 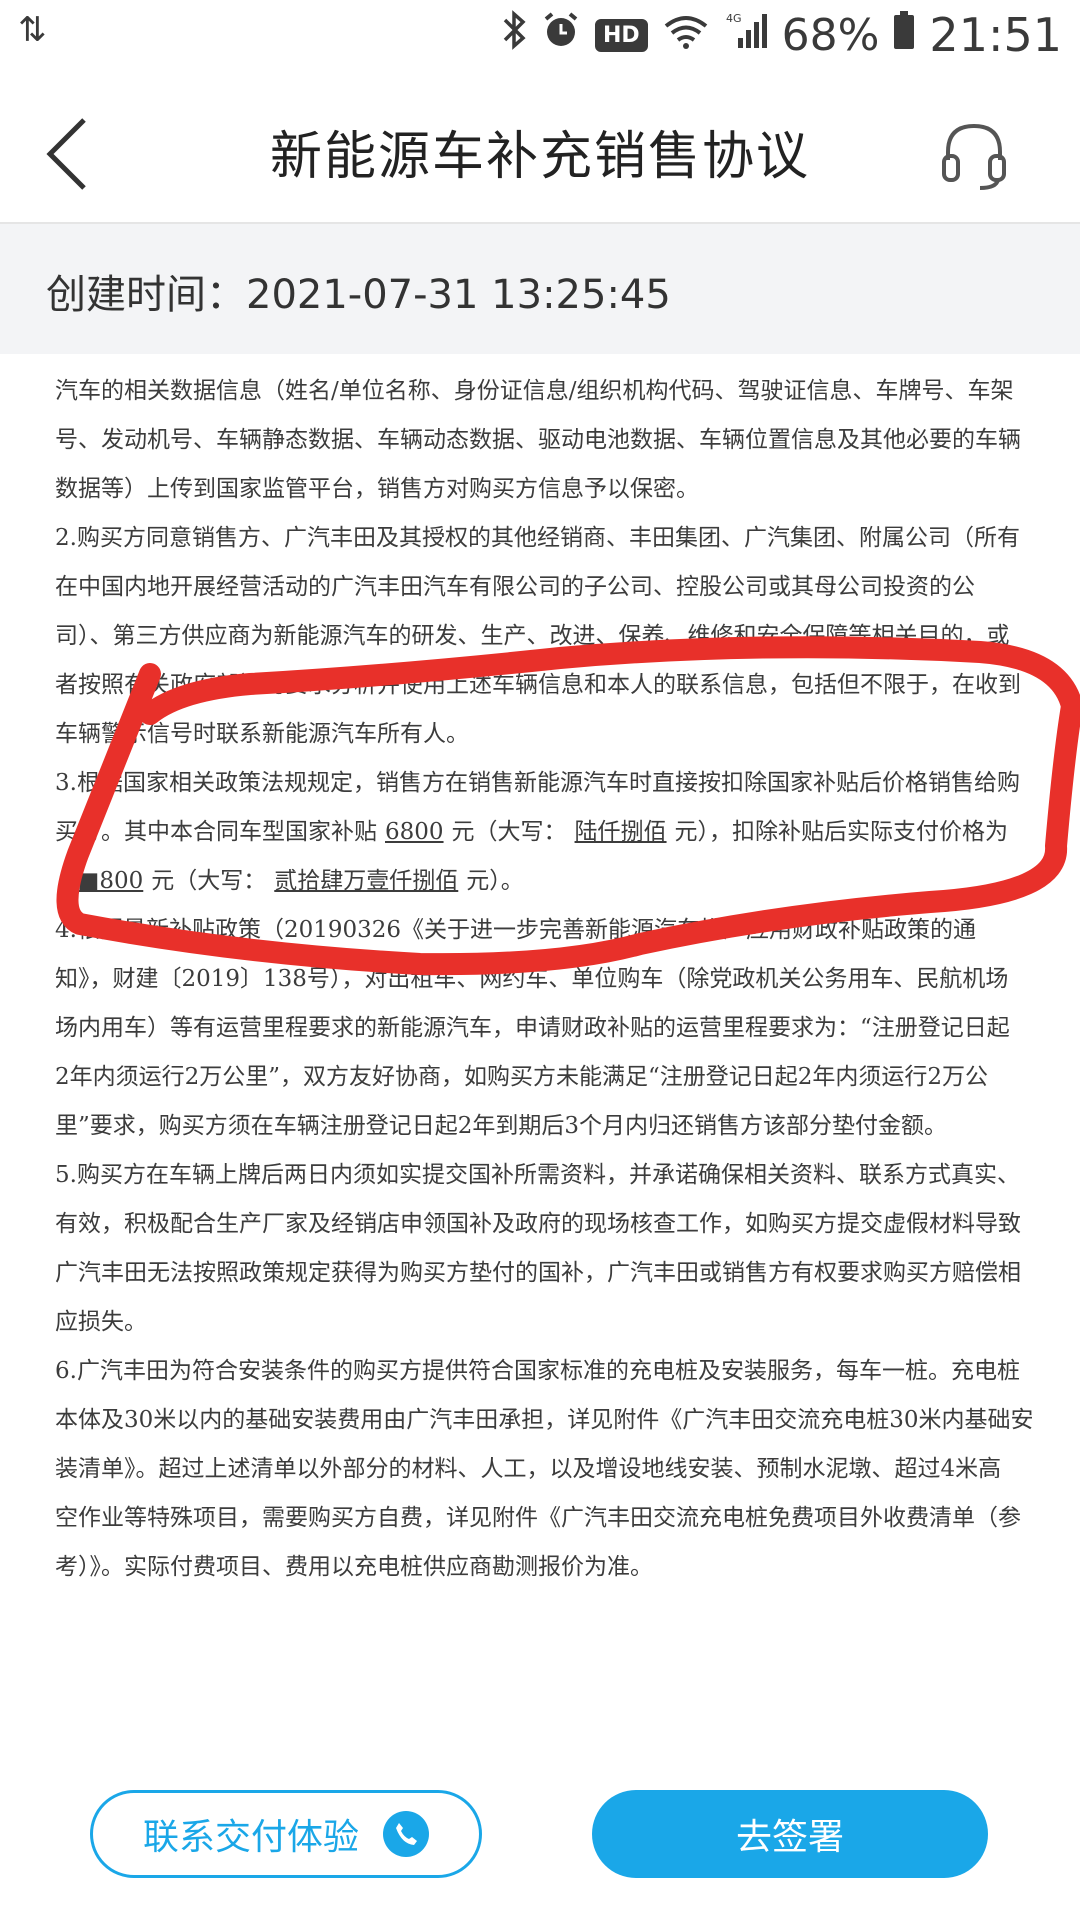 I want to click on clause-2-line-5: 车辆警示信号时联系新能源汽车所有人。, so click(x=262, y=734).